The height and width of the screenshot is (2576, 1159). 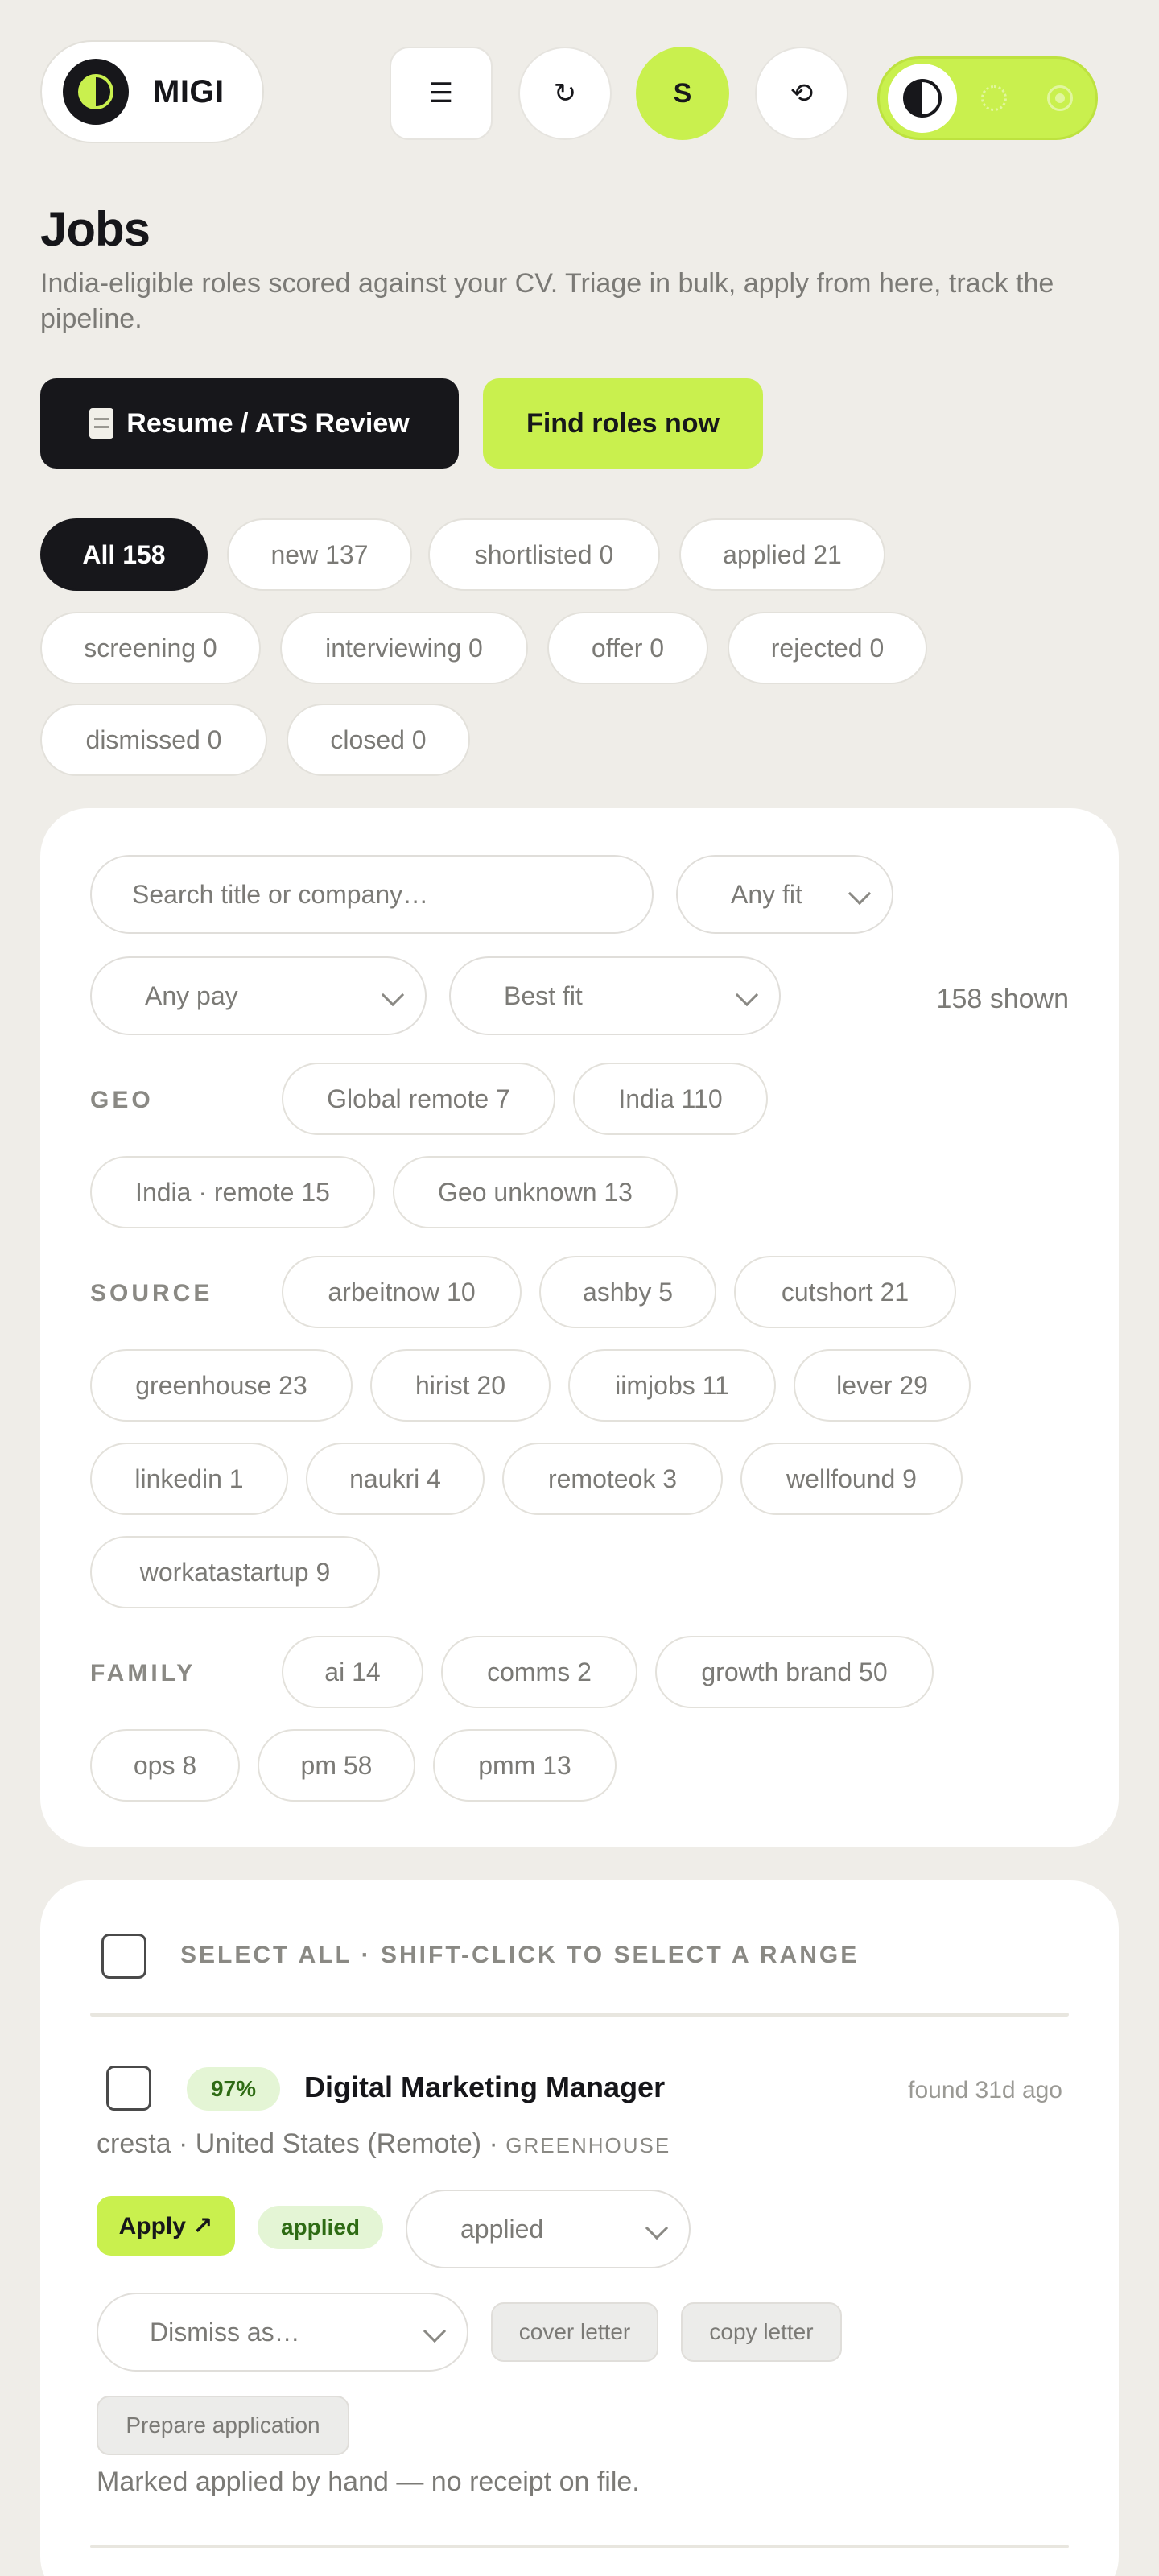 I want to click on status-filter-closed: closed 0, so click(x=378, y=740).